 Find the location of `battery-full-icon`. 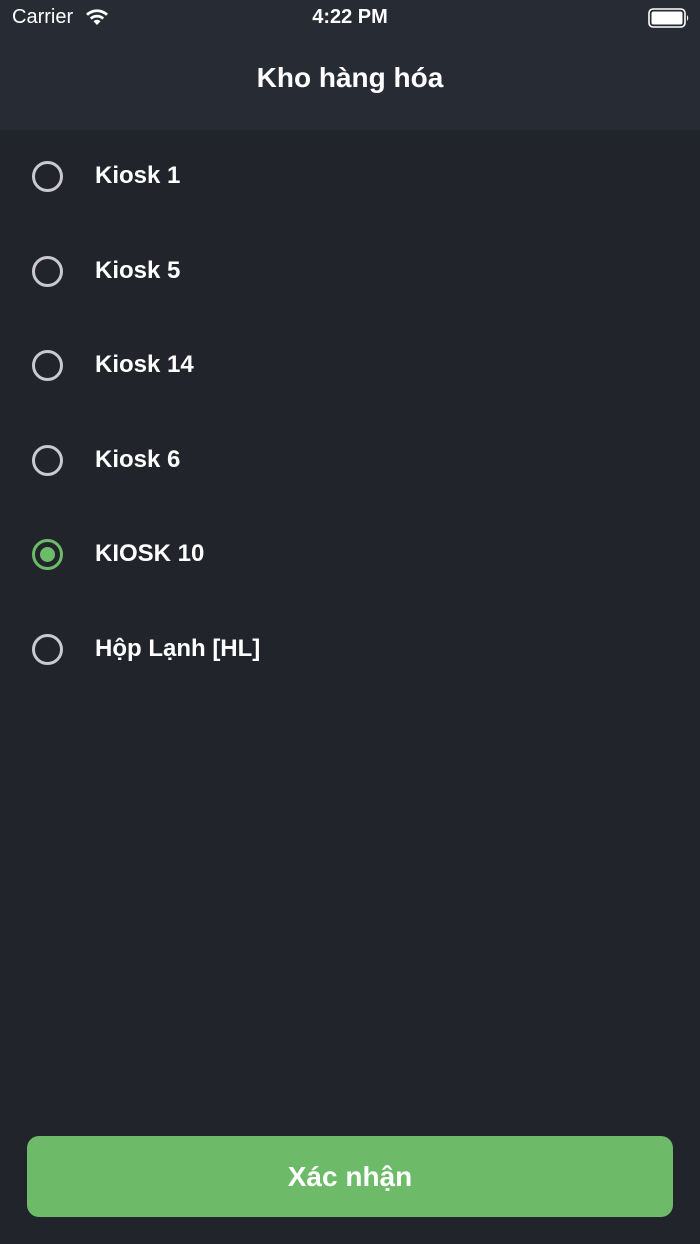

battery-full-icon is located at coordinates (669, 18).